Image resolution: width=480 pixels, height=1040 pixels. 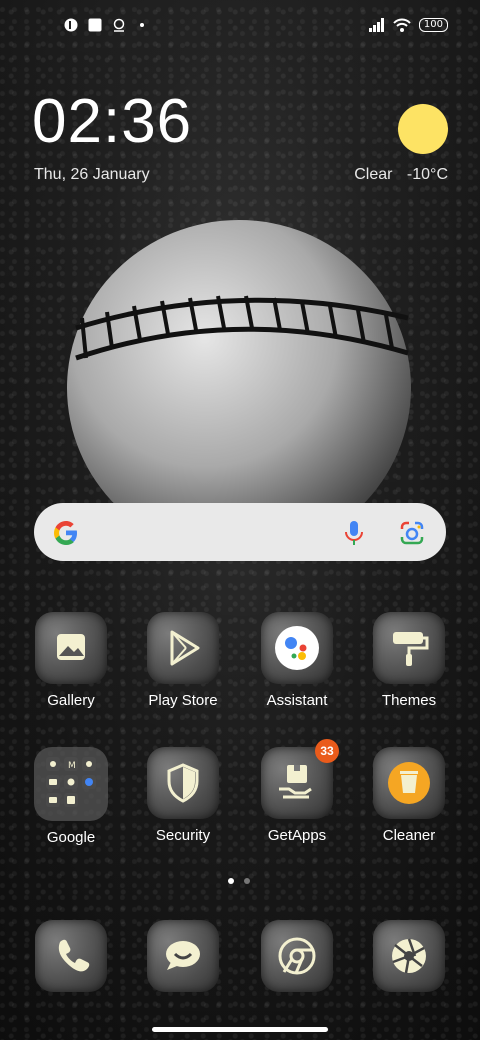 I want to click on app-label: Cleaner, so click(x=409, y=835).